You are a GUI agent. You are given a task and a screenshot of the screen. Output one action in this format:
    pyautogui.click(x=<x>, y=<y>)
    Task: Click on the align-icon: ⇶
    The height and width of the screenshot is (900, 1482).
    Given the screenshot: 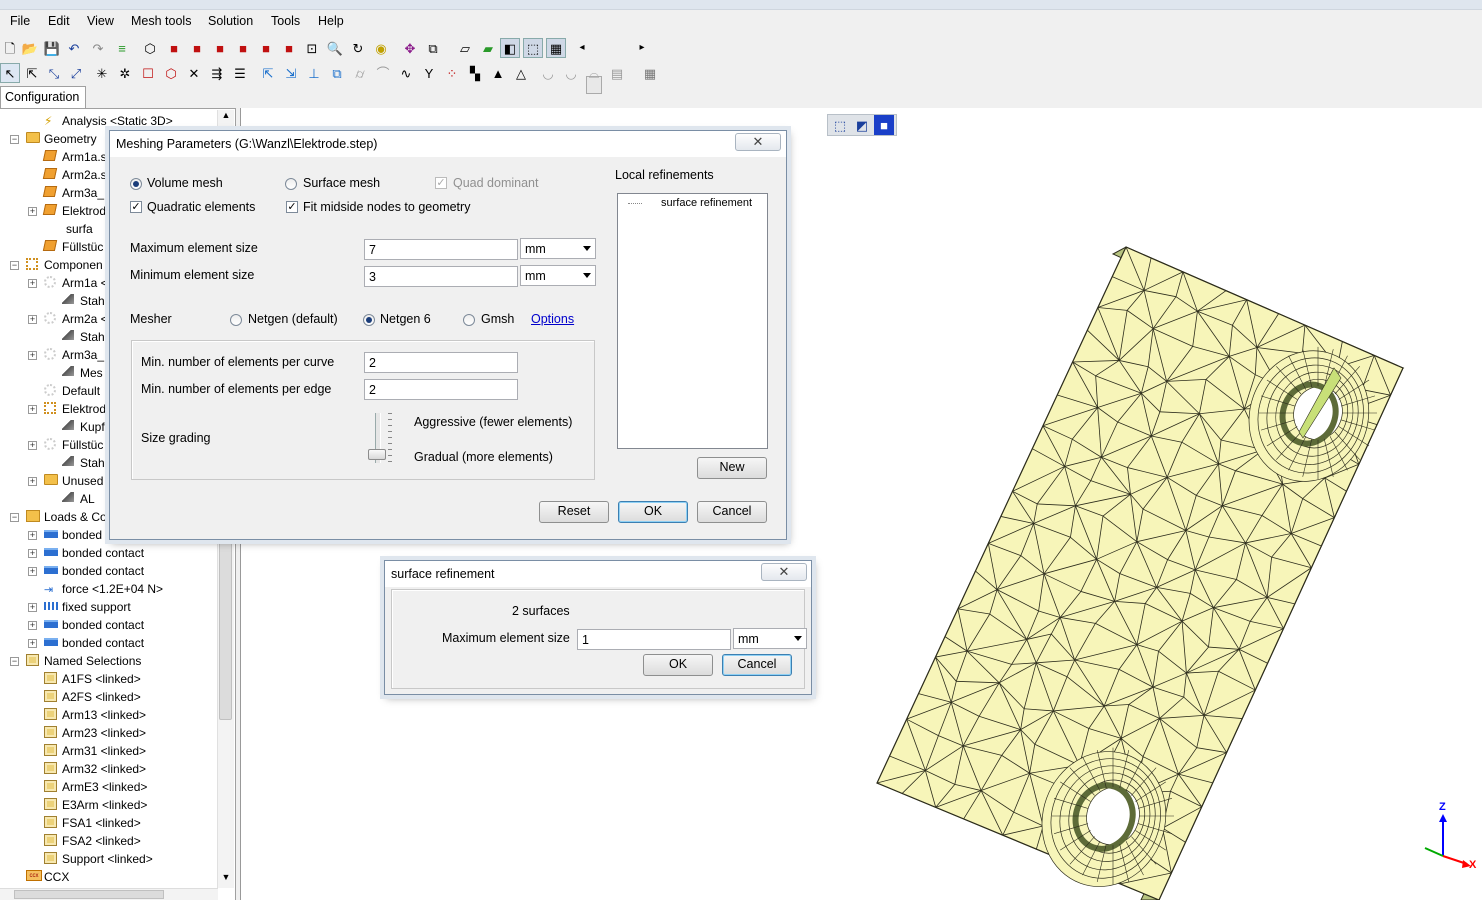 What is the action you would take?
    pyautogui.click(x=217, y=73)
    